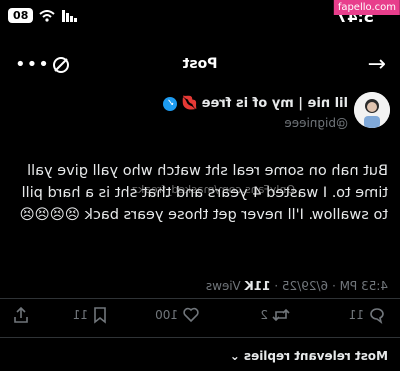  What do you see at coordinates (21, 15) in the screenshot?
I see `battery-indicator: 80` at bounding box center [21, 15].